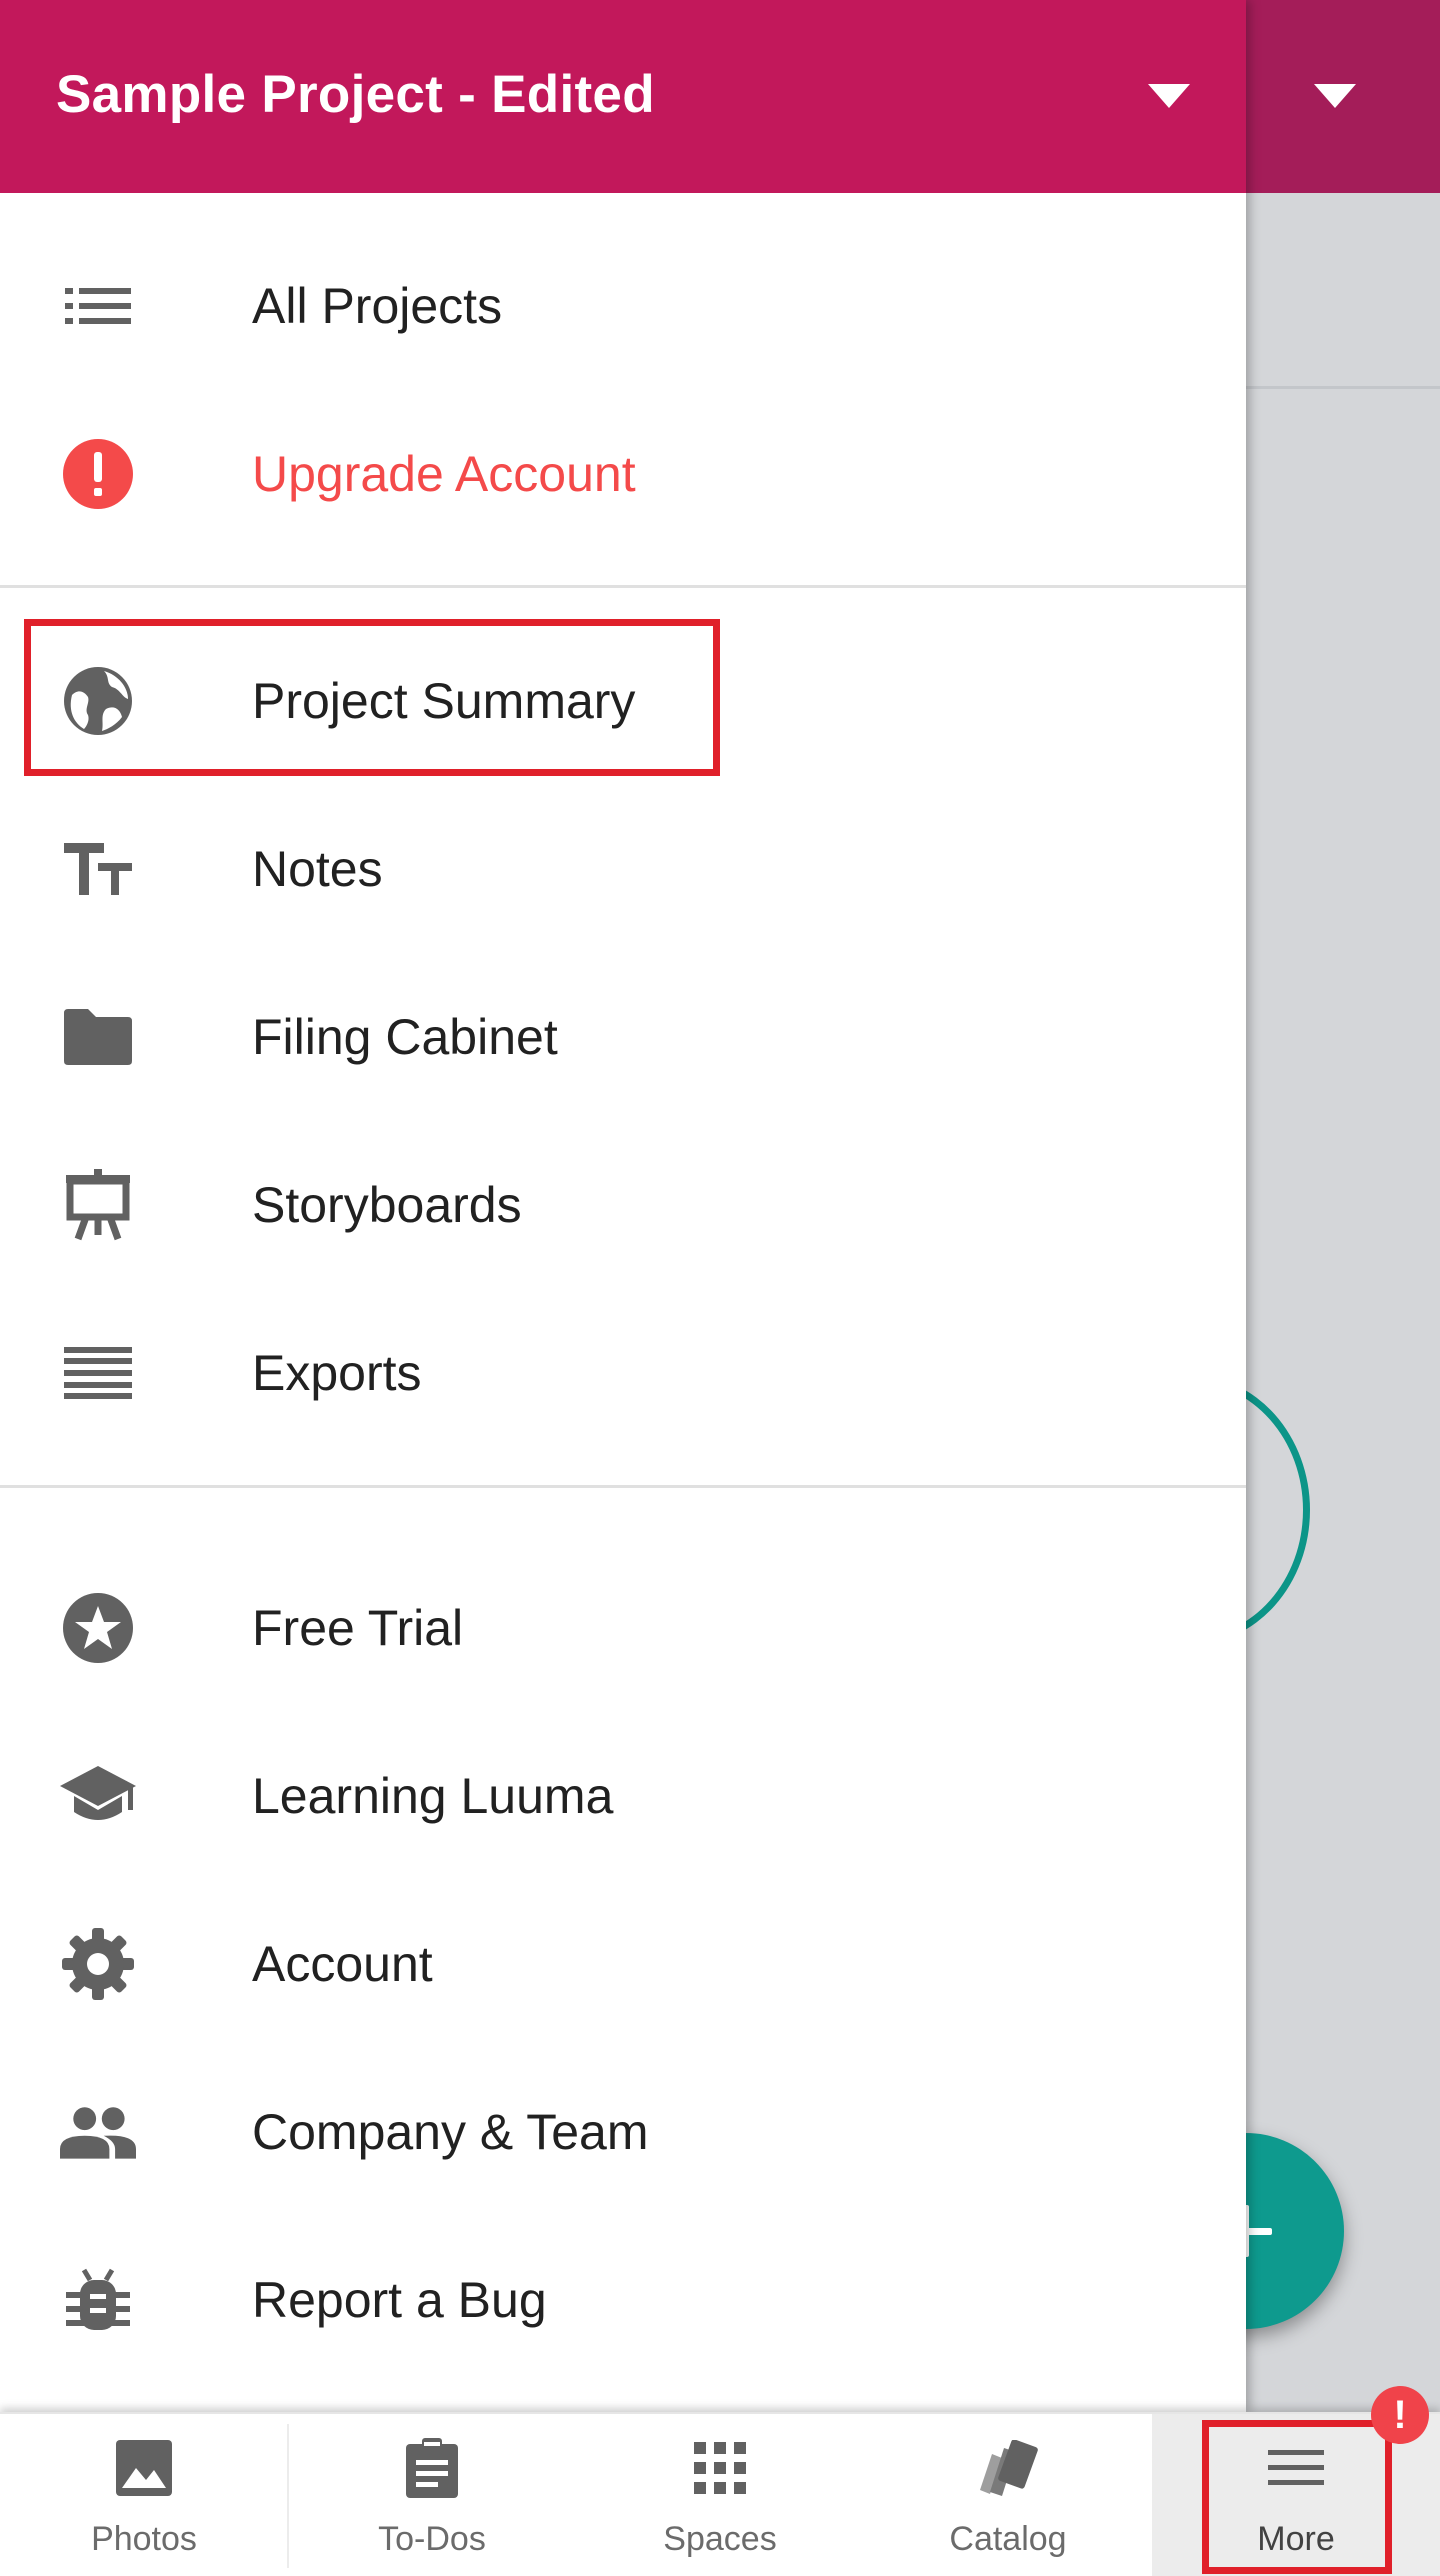  What do you see at coordinates (623, 1037) in the screenshot?
I see `menu-item-filing-cabinet: Filing Cabinet` at bounding box center [623, 1037].